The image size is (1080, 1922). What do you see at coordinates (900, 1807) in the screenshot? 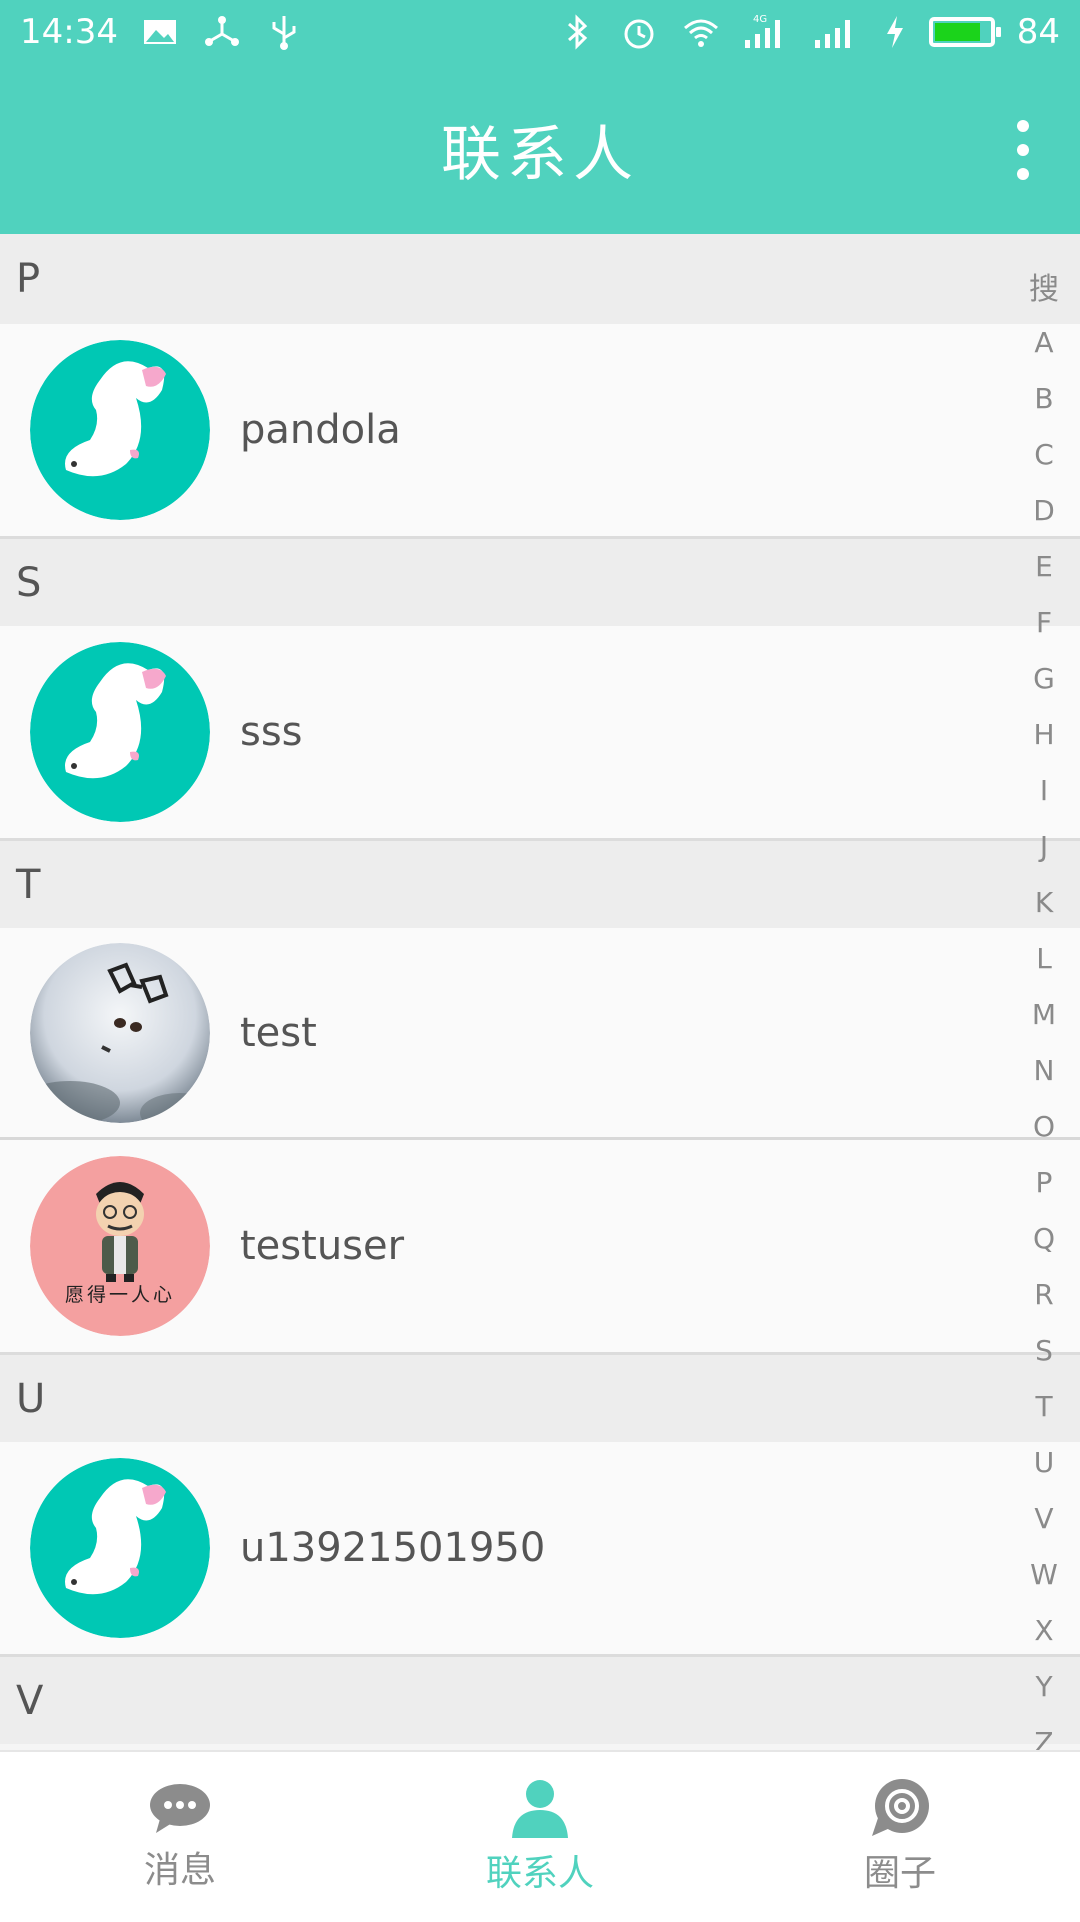
I see `circle-target-icon` at bounding box center [900, 1807].